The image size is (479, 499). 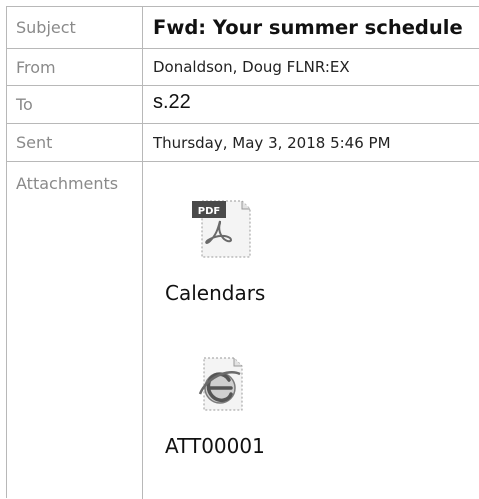 I want to click on pdf-file-icon: PDF, so click(x=220, y=230).